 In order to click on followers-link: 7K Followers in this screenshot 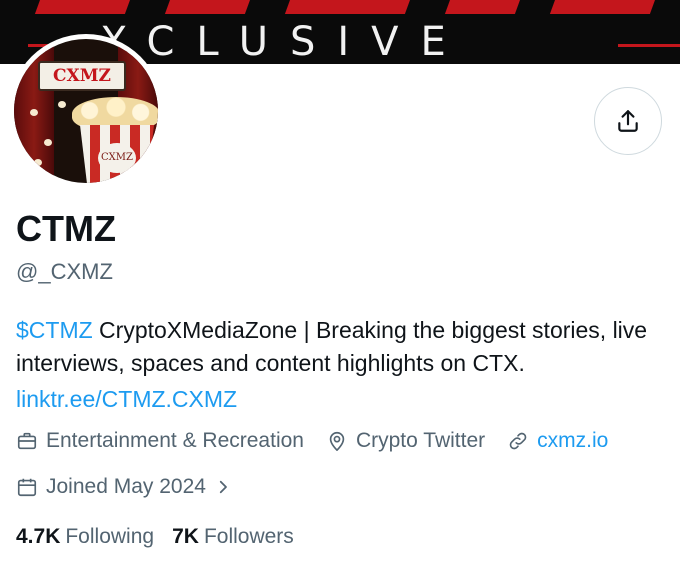, I will do `click(233, 537)`.